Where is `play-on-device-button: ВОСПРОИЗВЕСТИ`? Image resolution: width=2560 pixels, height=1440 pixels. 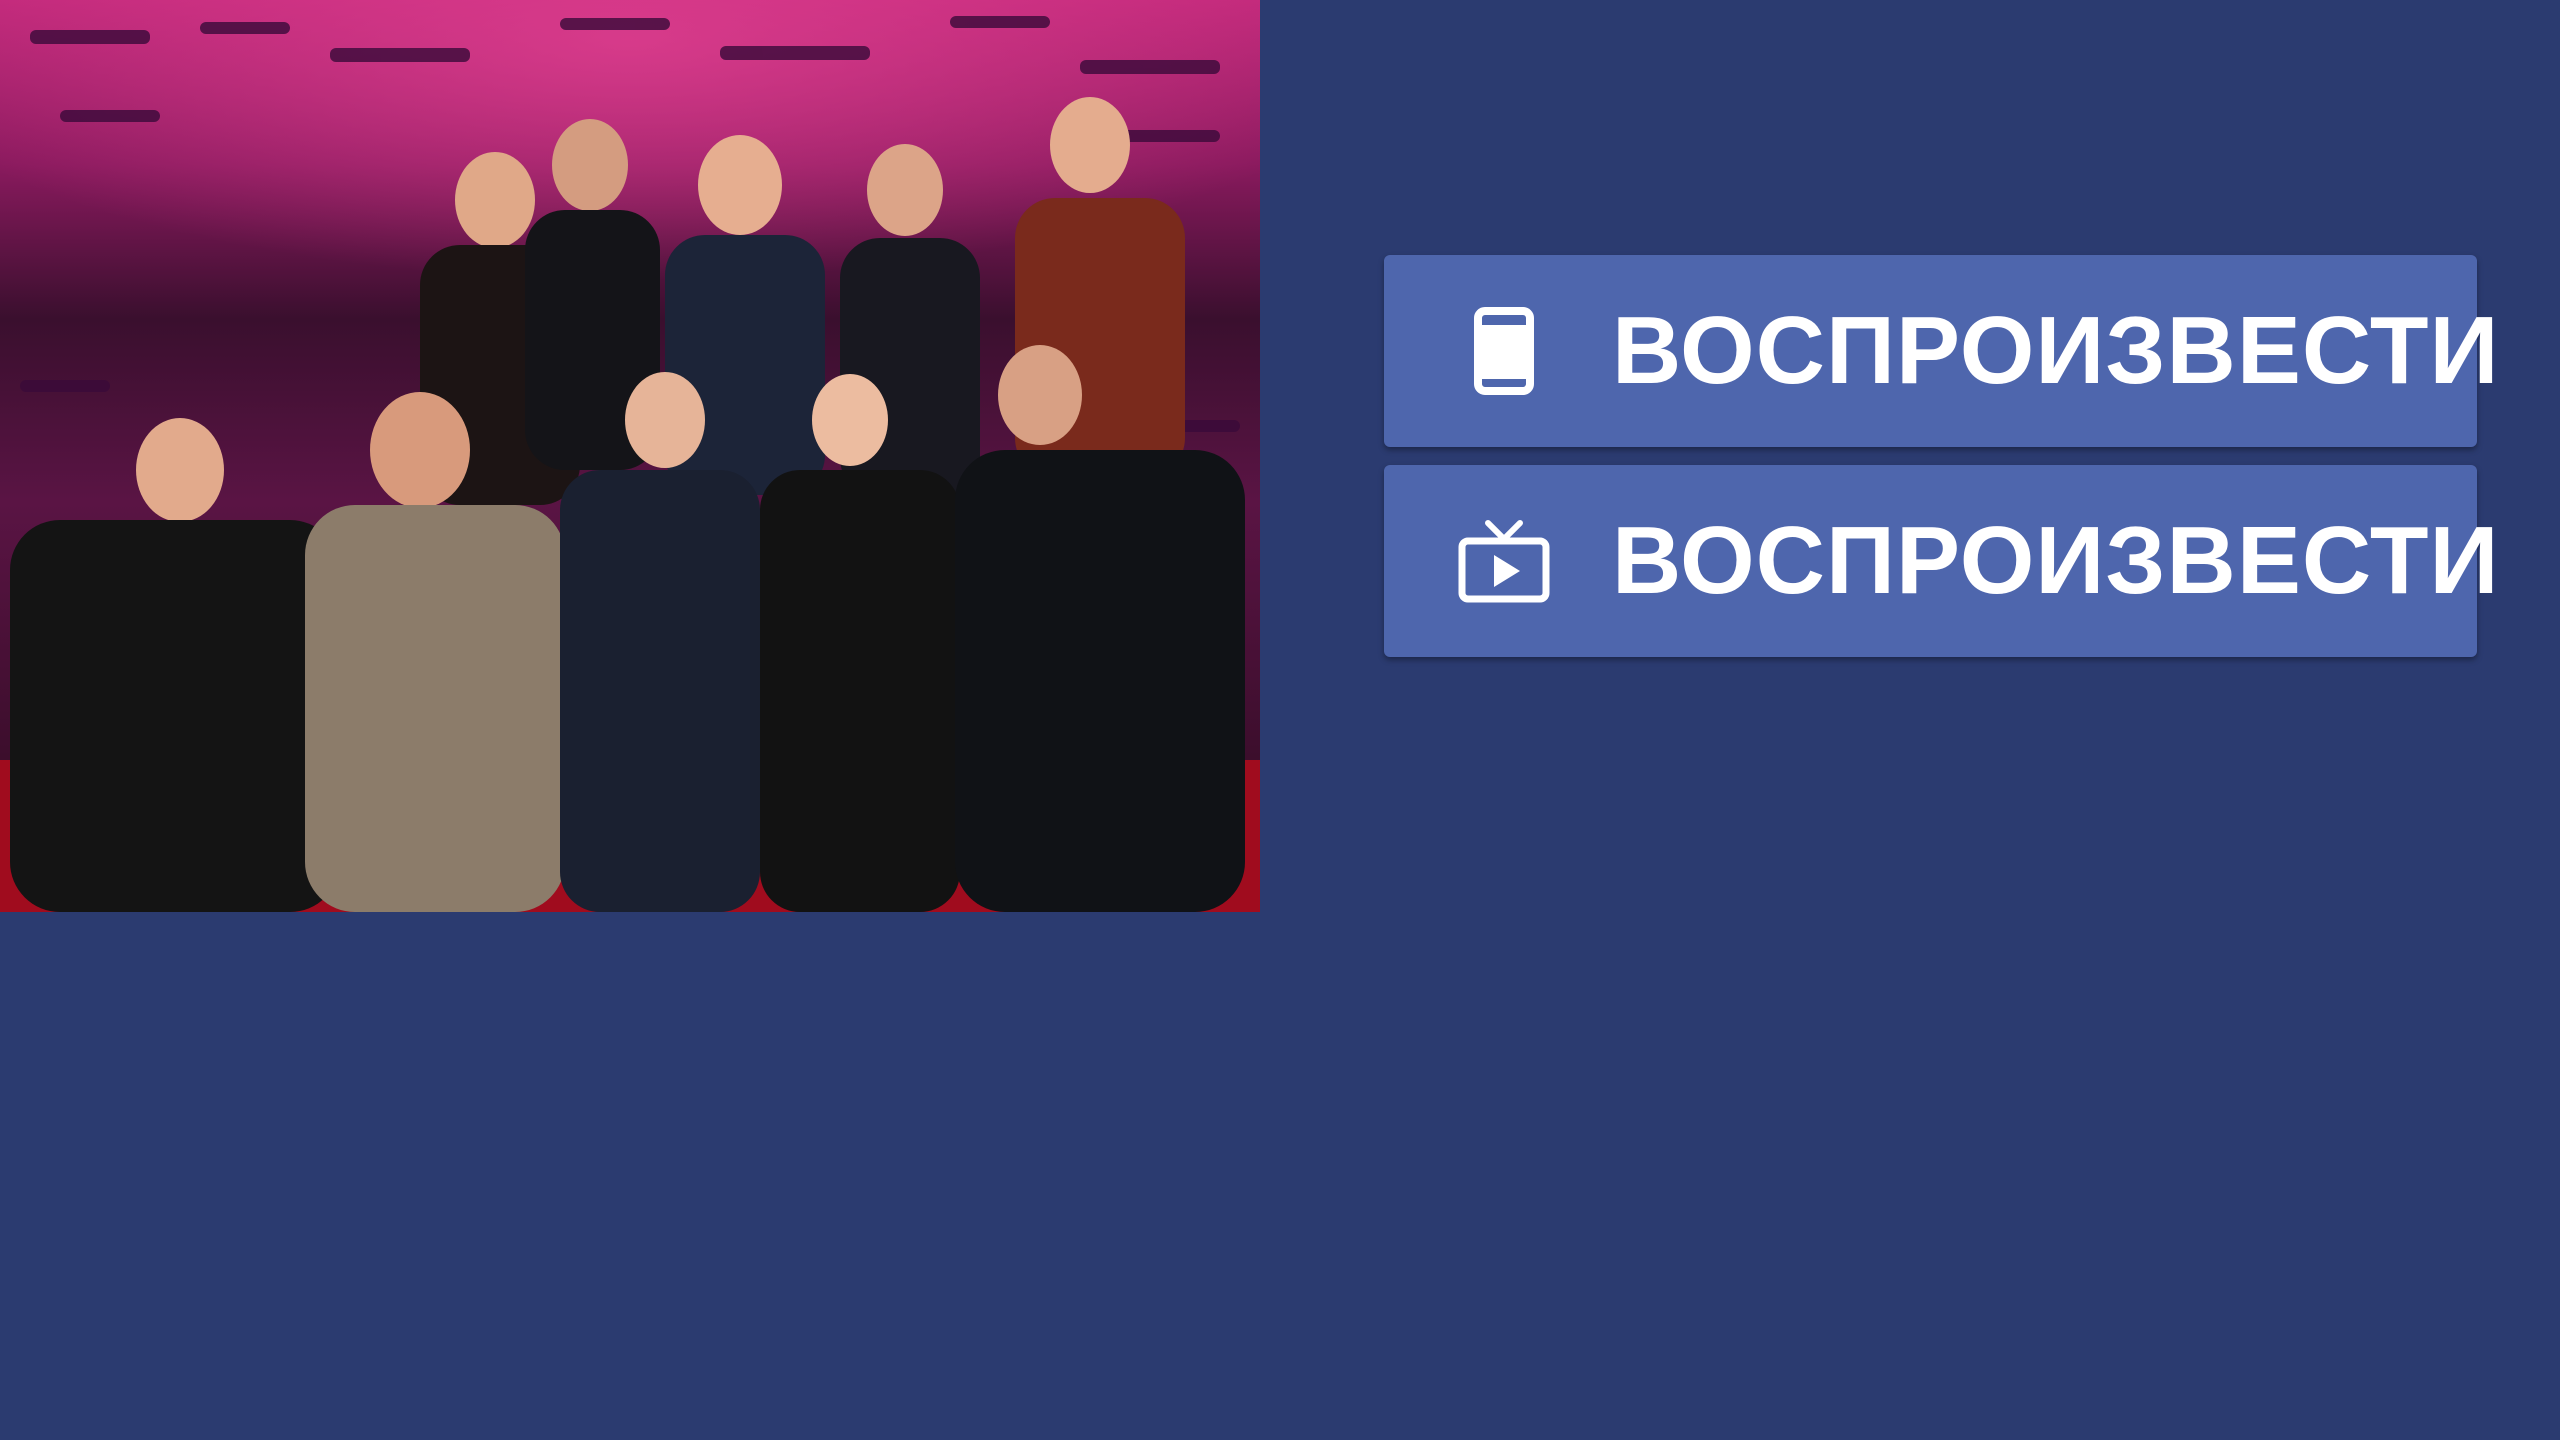 play-on-device-button: ВОСПРОИЗВЕСТИ is located at coordinates (1941, 351).